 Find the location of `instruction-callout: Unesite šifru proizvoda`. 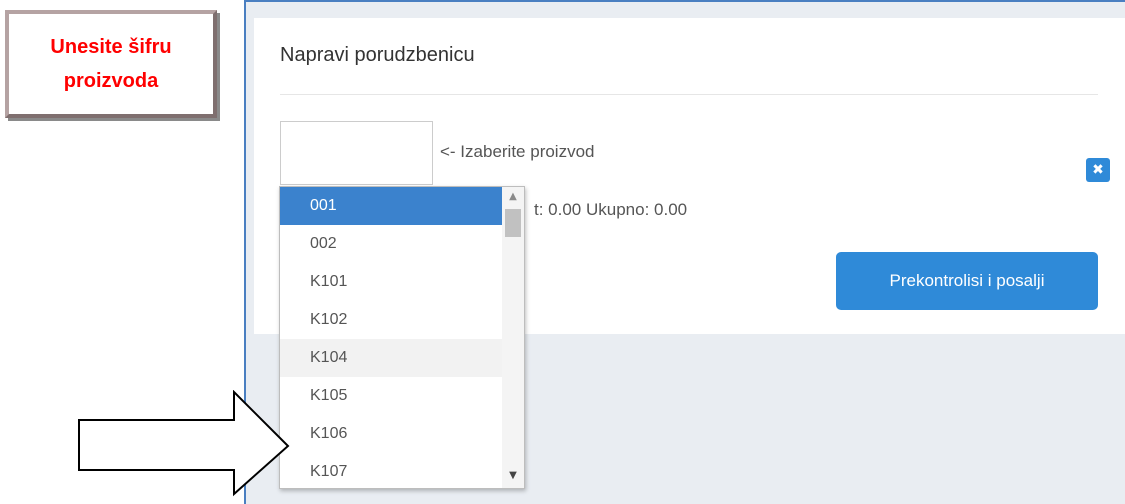

instruction-callout: Unesite šifru proizvoda is located at coordinates (111, 64).